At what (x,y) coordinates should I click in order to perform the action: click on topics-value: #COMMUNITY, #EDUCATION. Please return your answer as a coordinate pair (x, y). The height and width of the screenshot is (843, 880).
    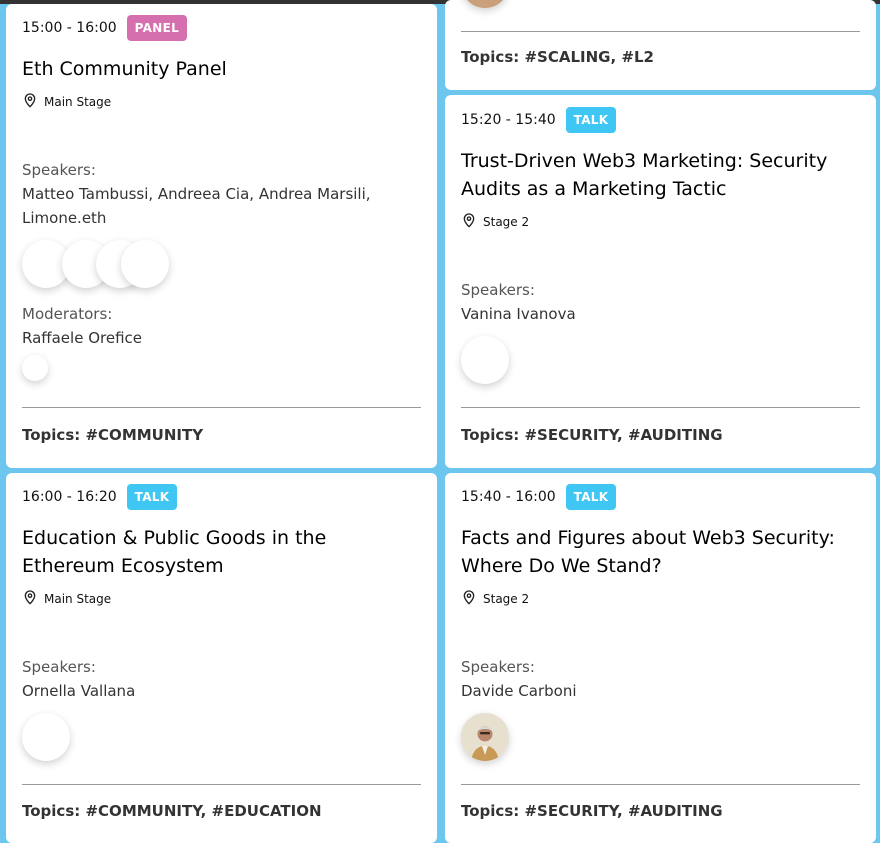
    Looking at the image, I should click on (203, 811).